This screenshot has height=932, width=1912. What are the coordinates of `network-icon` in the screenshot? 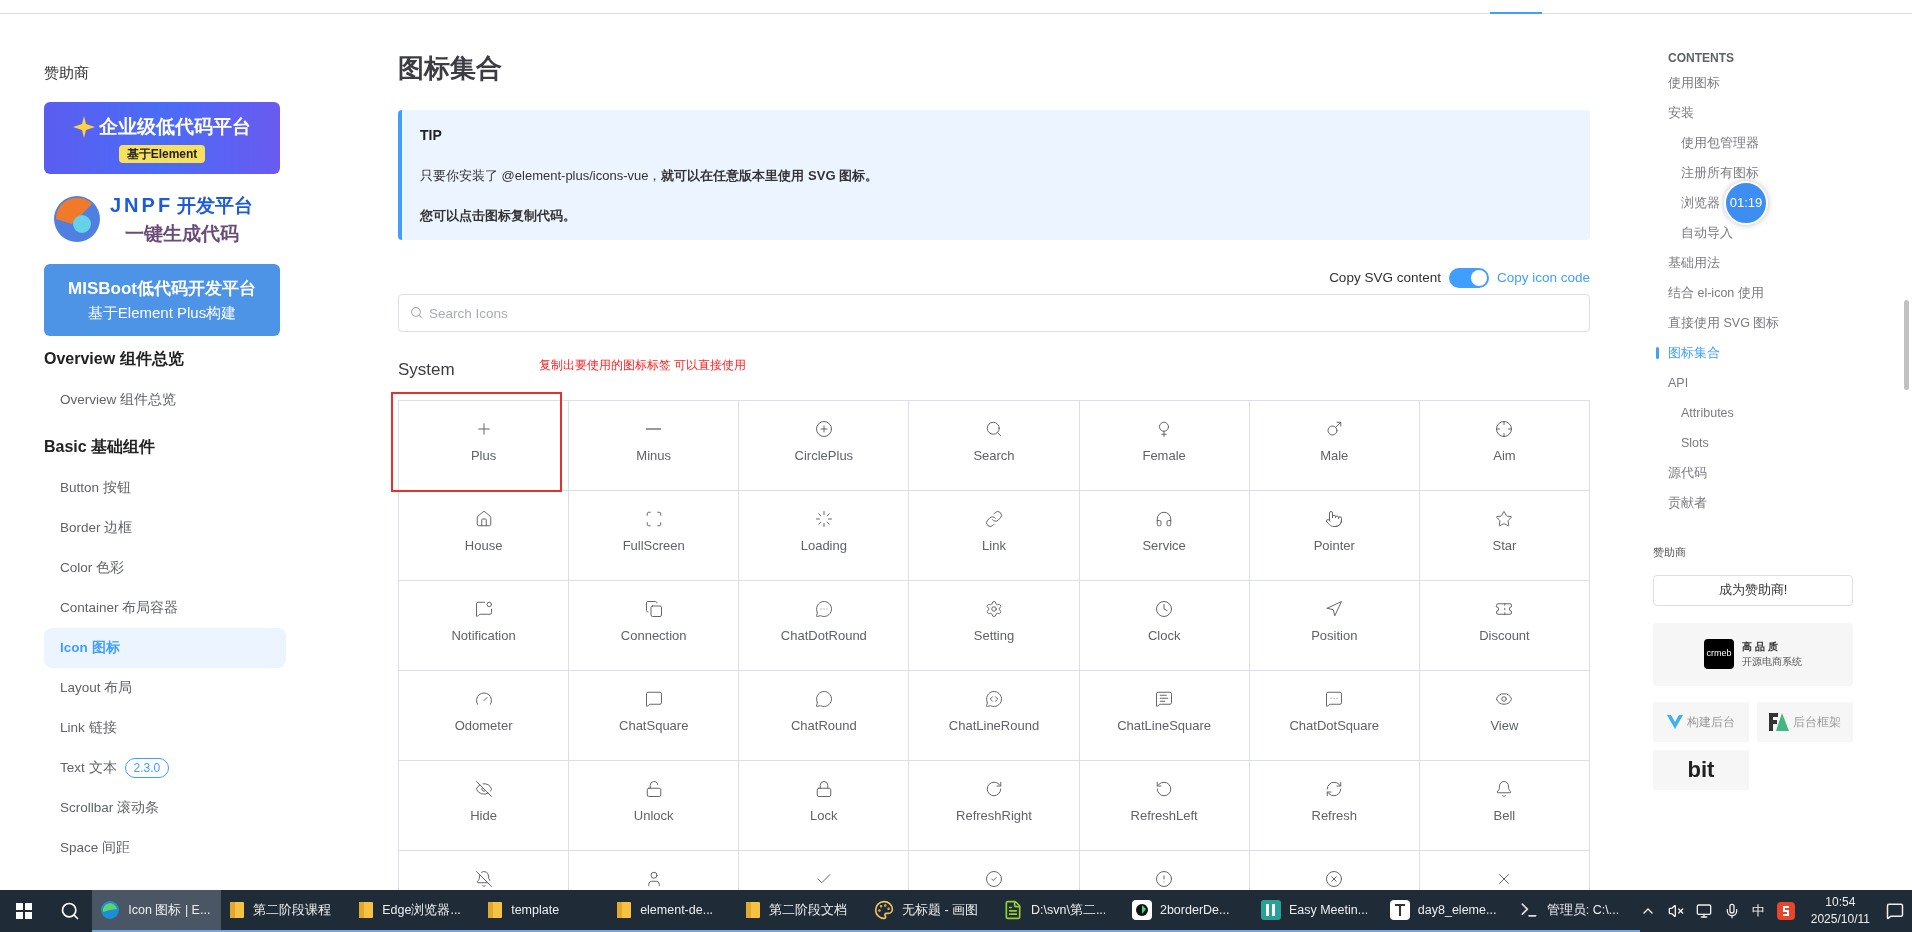 It's located at (1703, 911).